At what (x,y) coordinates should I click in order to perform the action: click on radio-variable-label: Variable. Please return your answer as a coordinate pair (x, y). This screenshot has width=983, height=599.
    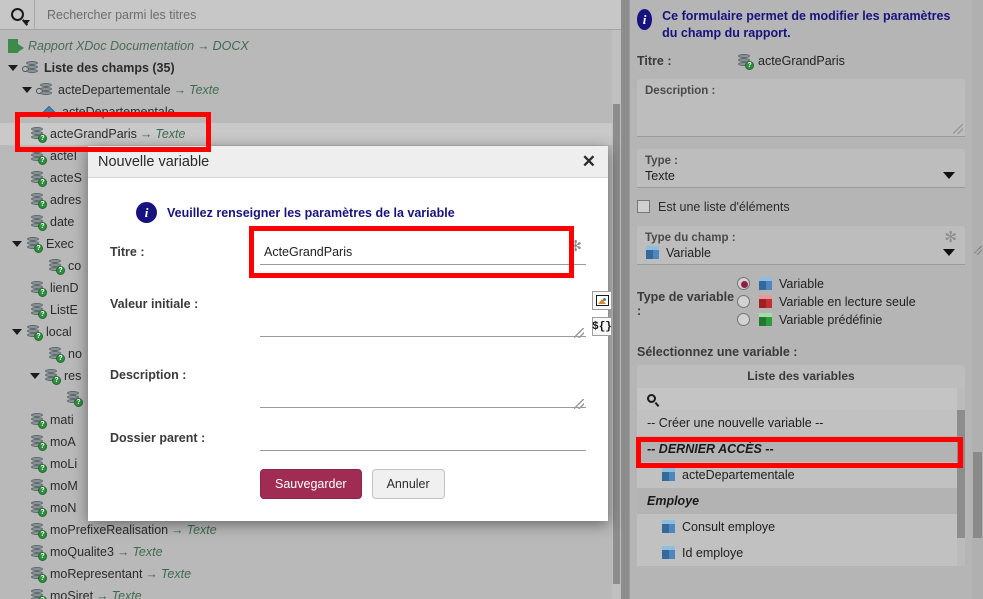
    Looking at the image, I should click on (801, 283).